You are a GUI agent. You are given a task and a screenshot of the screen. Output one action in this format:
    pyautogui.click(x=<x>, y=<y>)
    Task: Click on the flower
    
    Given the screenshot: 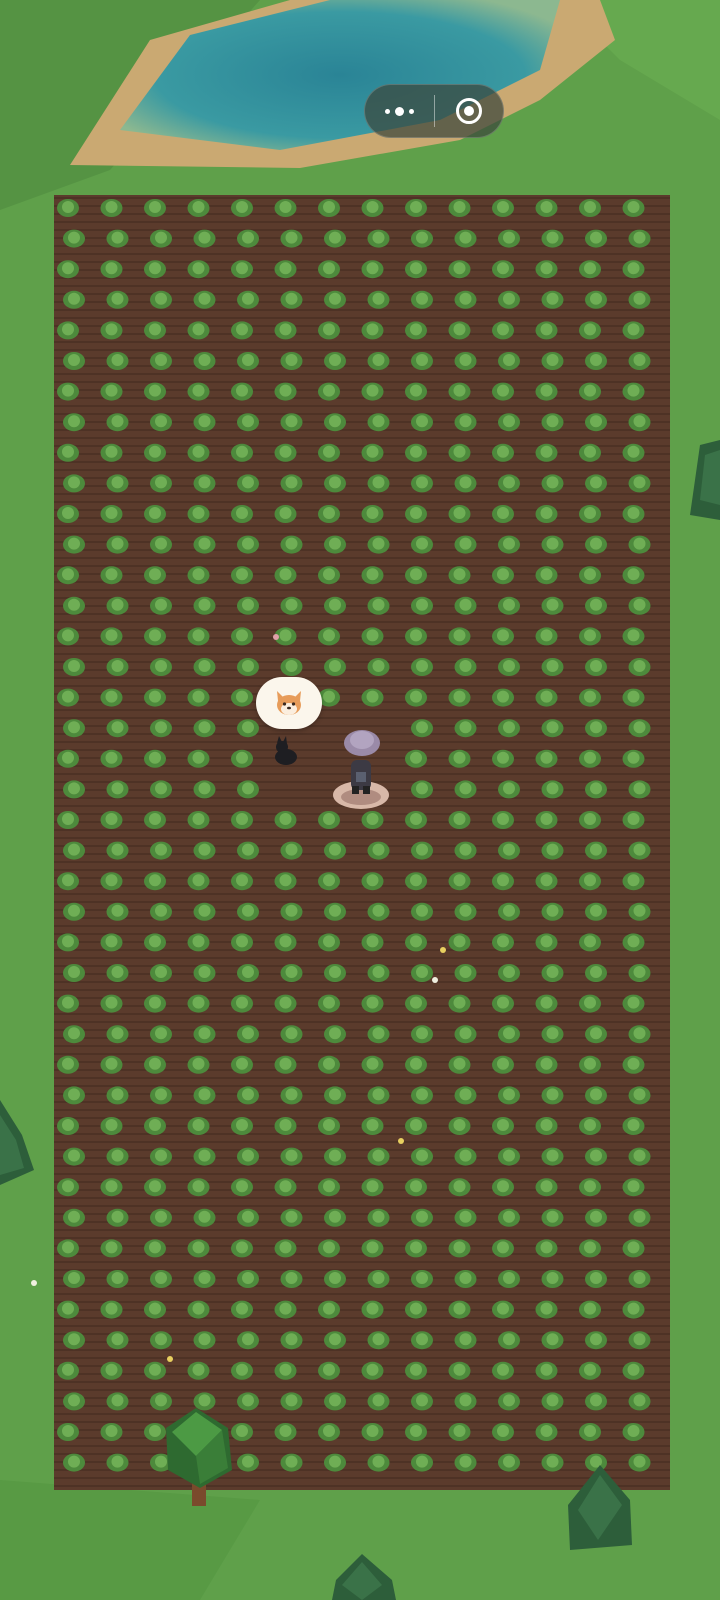 What is the action you would take?
    pyautogui.click(x=401, y=1141)
    